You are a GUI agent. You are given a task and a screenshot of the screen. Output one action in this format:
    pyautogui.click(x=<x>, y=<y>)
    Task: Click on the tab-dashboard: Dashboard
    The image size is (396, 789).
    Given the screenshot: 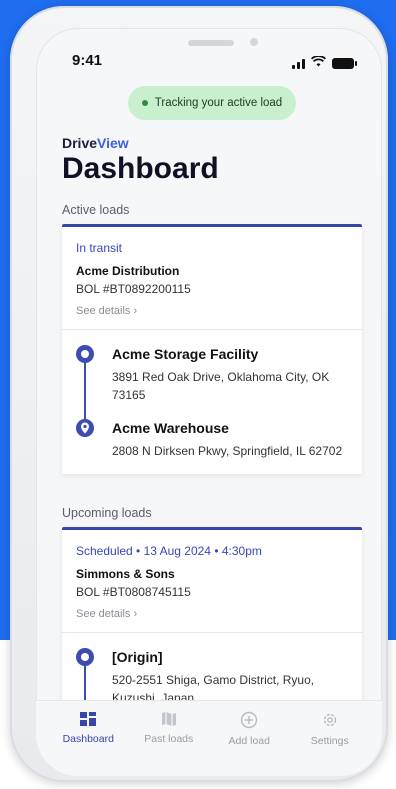 What is the action you would take?
    pyautogui.click(x=88, y=738)
    